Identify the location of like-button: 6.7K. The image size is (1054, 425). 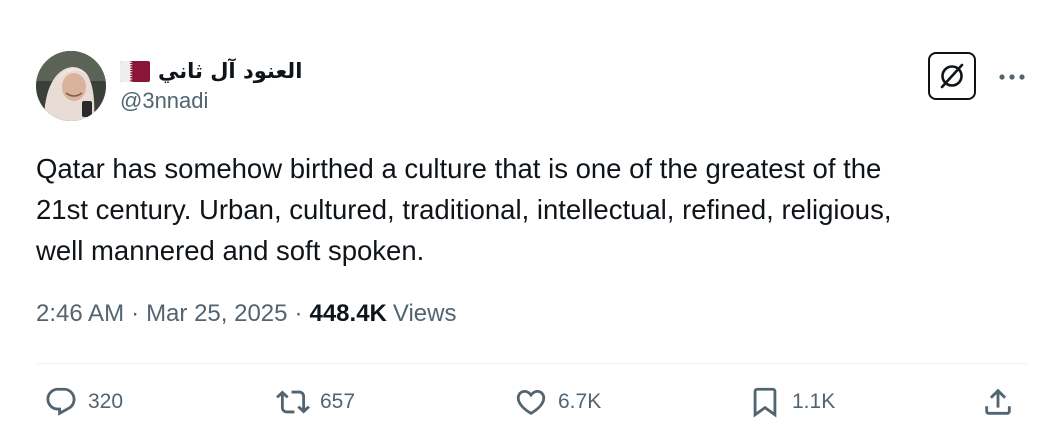
(557, 402).